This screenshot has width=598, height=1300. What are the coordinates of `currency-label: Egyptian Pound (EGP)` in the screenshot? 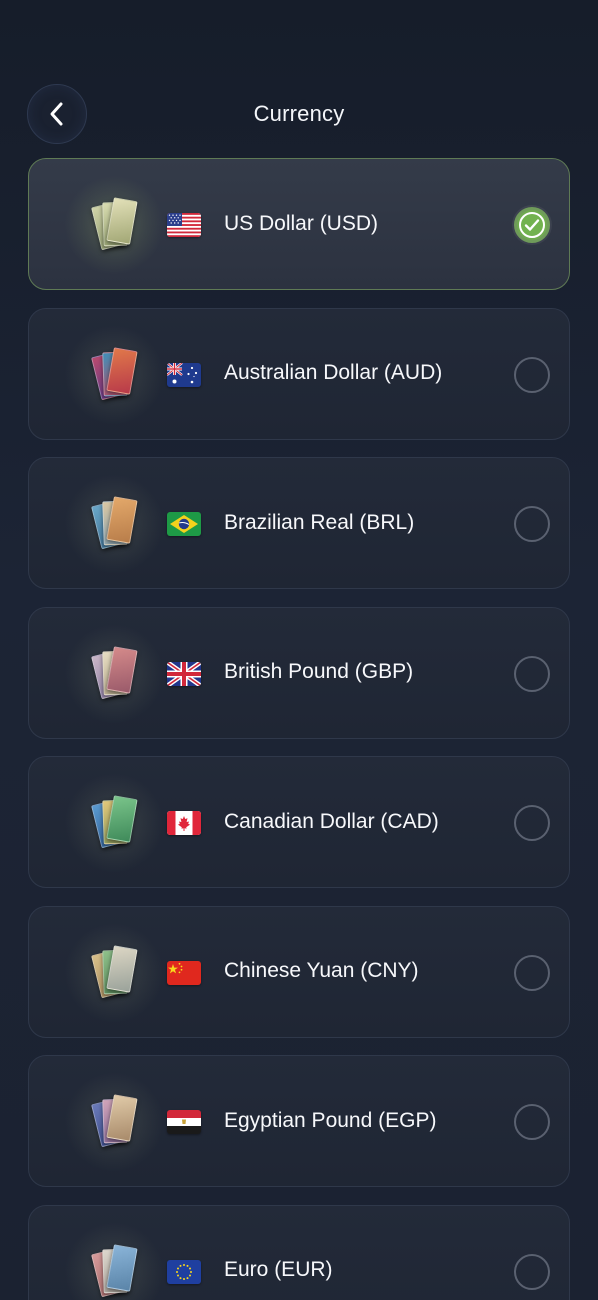 It's located at (330, 1120).